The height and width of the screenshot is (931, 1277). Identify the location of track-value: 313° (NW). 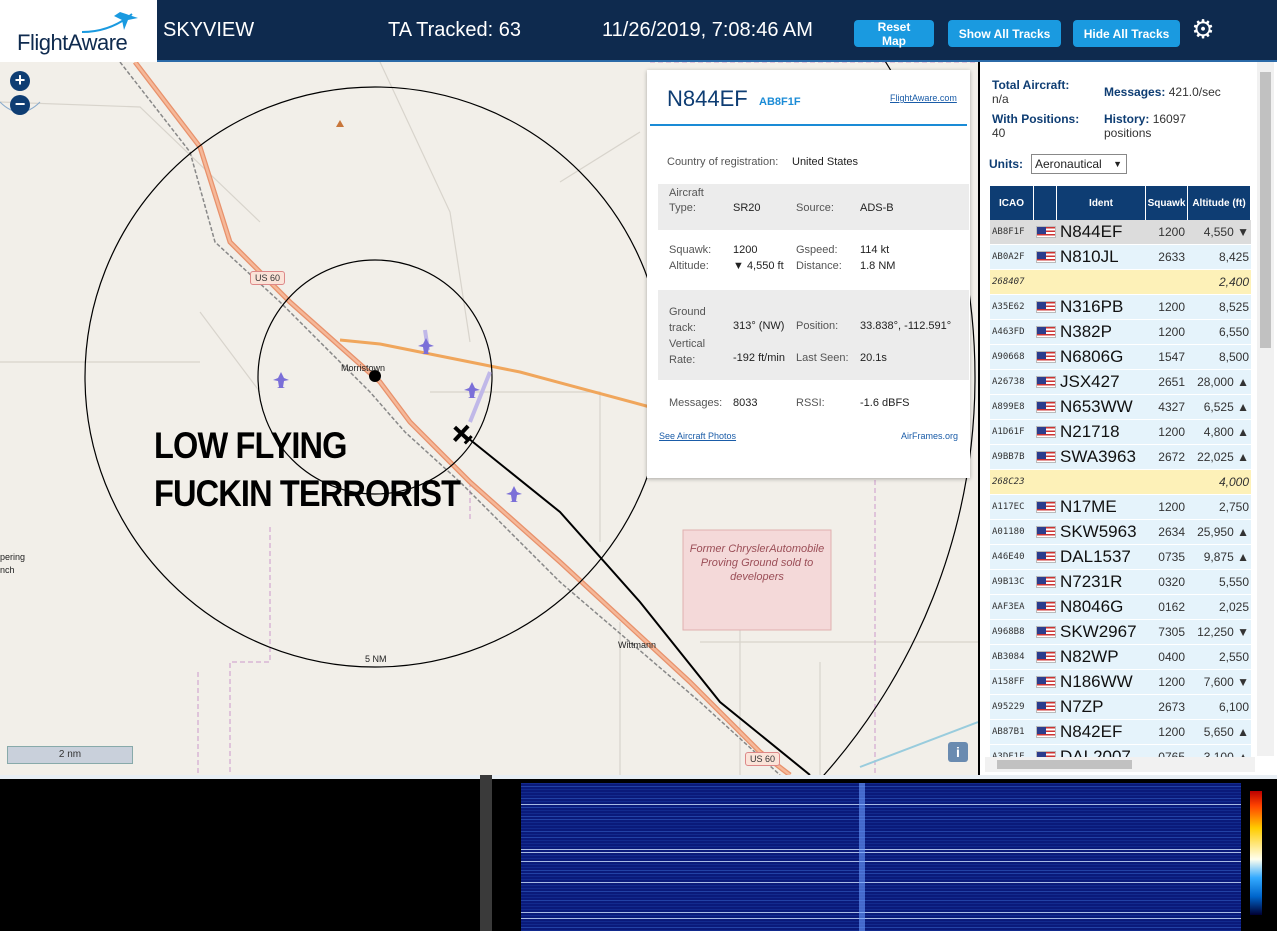
(759, 326).